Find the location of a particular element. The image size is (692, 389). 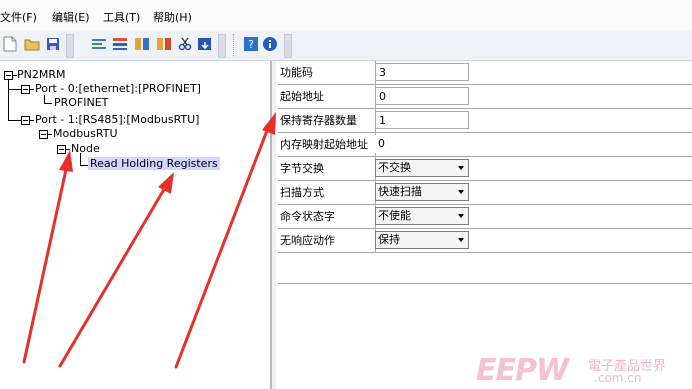

no-response-action-select: 保持 is located at coordinates (422, 240).